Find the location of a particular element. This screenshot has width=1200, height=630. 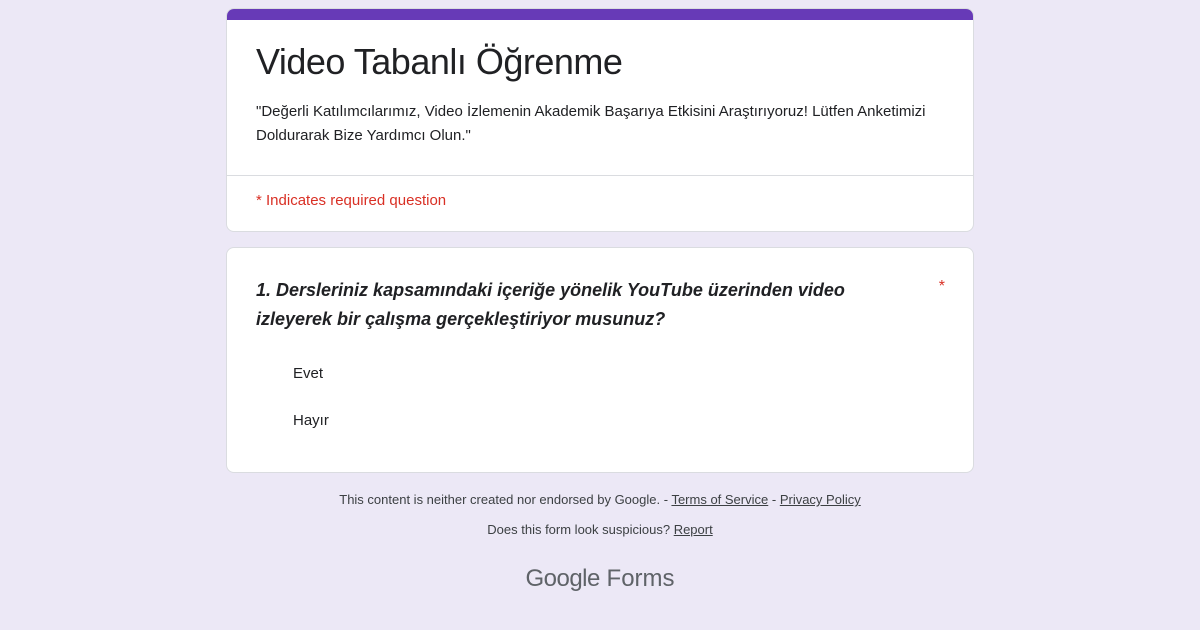

google-forms-logo: Google Forms is located at coordinates (600, 579).